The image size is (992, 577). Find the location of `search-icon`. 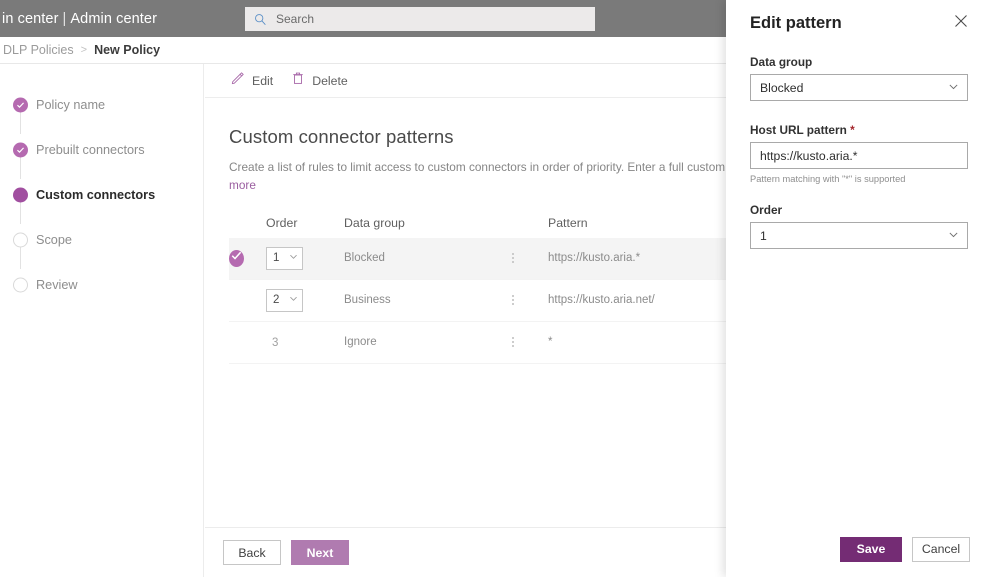

search-icon is located at coordinates (260, 19).